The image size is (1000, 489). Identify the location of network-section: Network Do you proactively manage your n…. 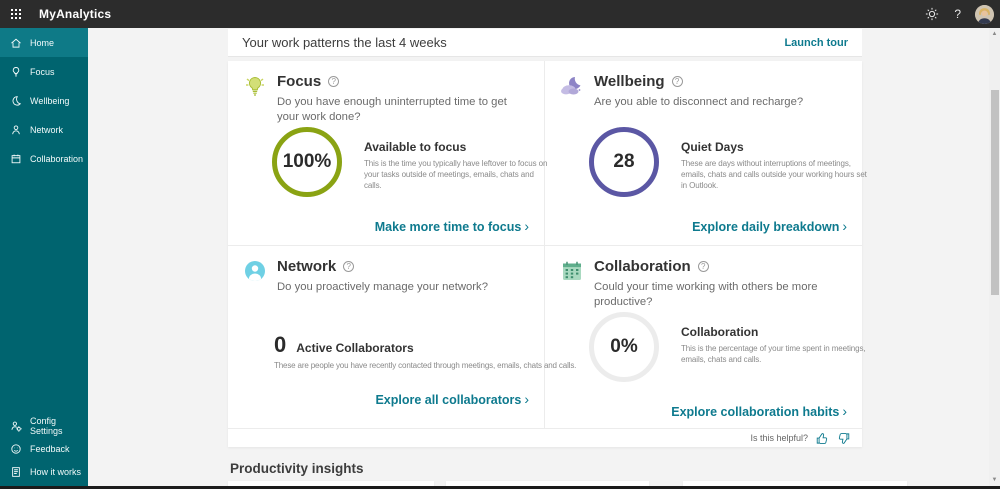
(402, 337).